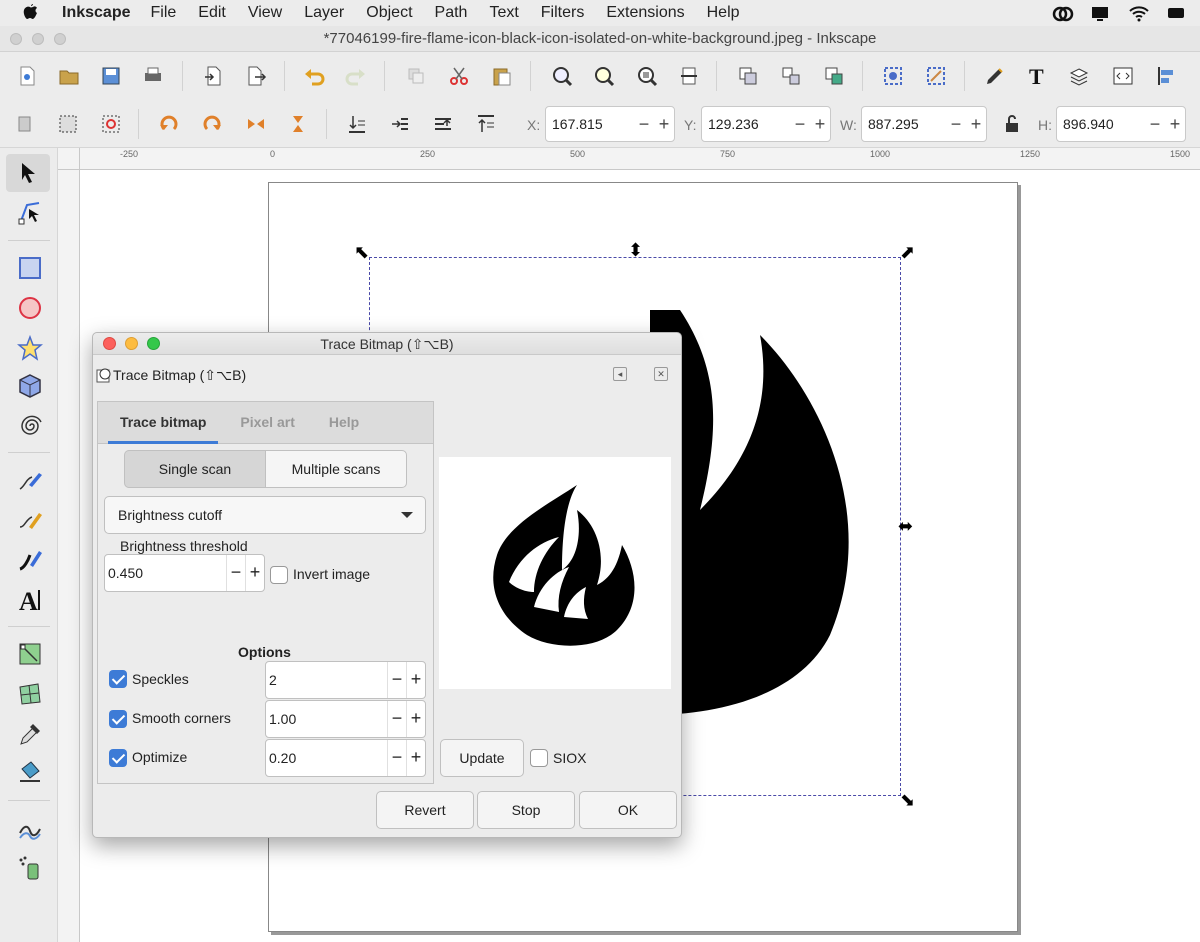 The width and height of the screenshot is (1200, 942). I want to click on x-value: 167.815, so click(590, 124).